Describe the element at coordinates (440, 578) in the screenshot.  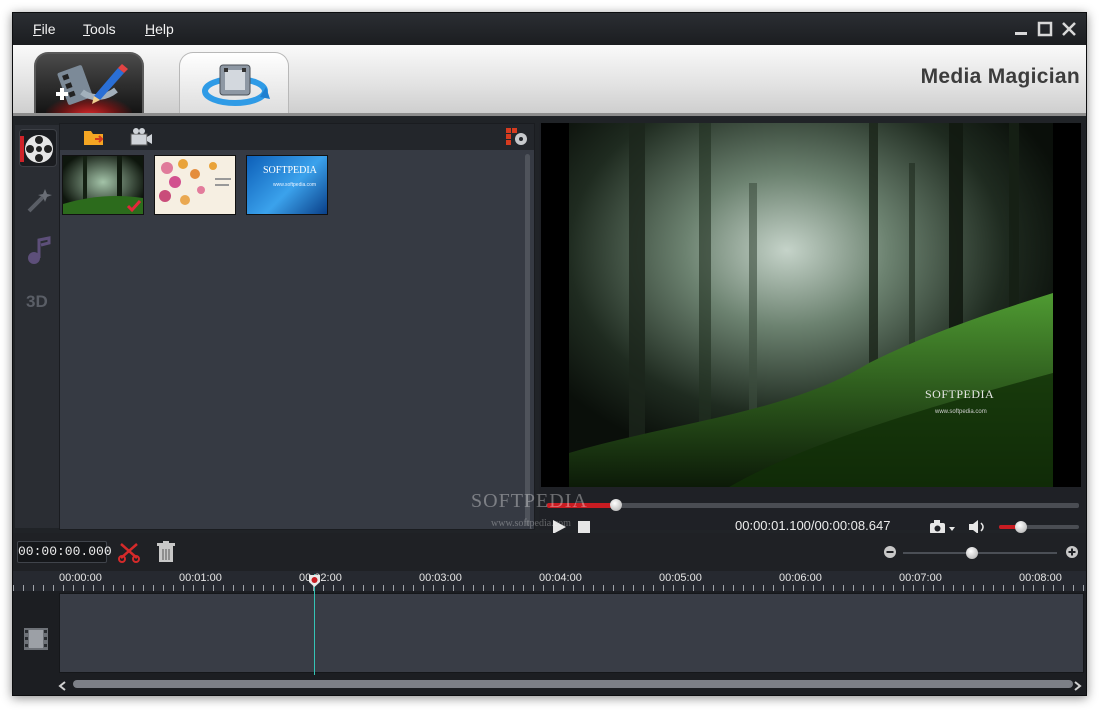
I see `ruler-label: 00:03:00` at that location.